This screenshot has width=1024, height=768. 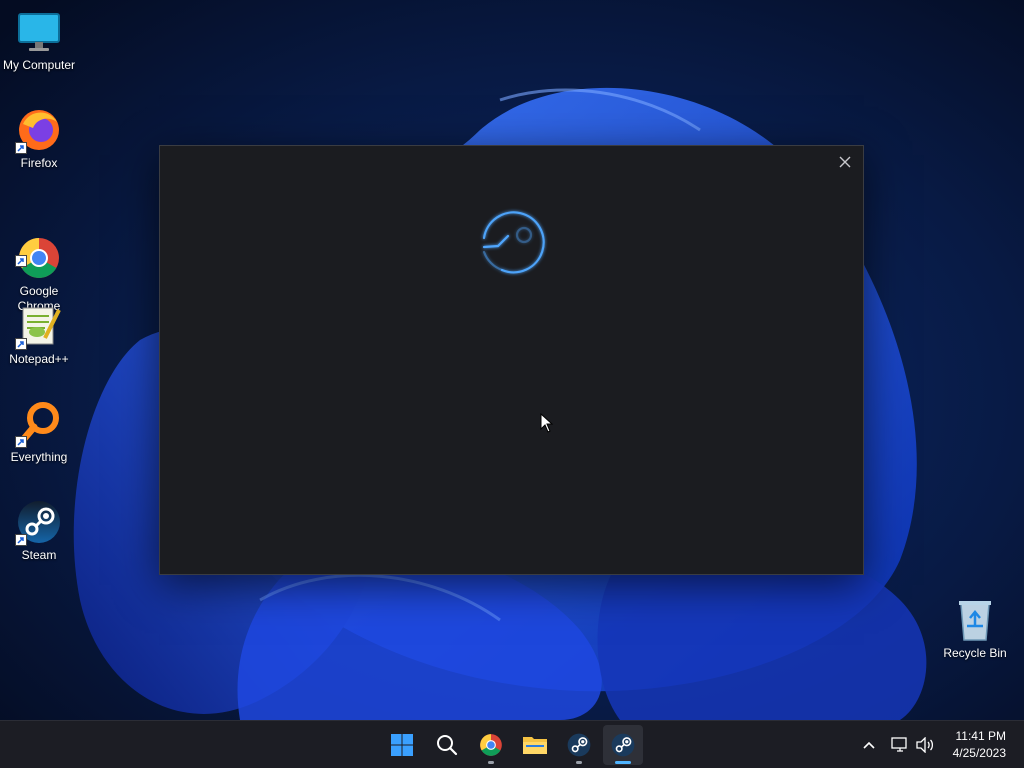 What do you see at coordinates (39, 130) in the screenshot?
I see `firefox-icon` at bounding box center [39, 130].